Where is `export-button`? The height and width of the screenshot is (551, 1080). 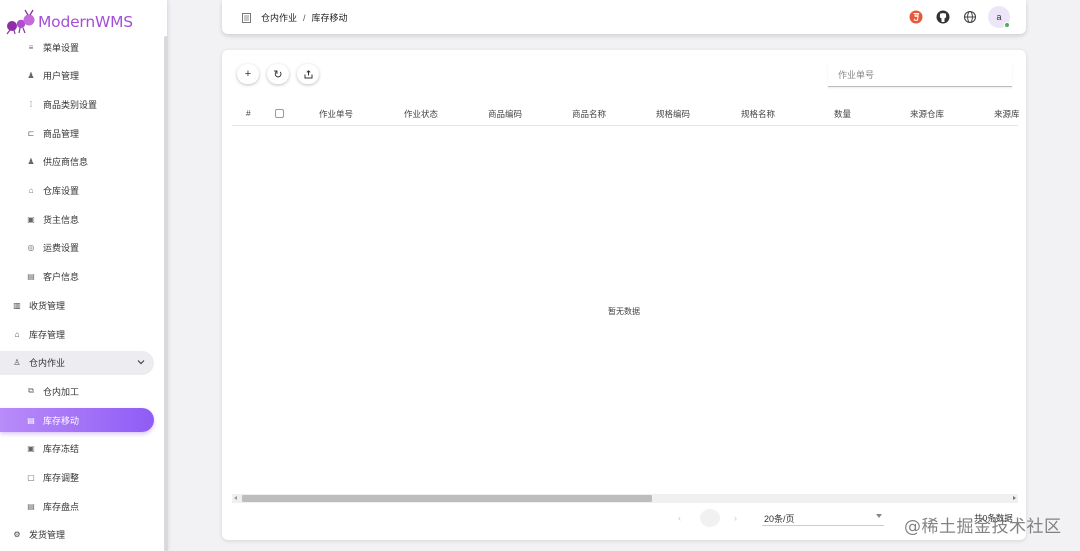 export-button is located at coordinates (308, 74).